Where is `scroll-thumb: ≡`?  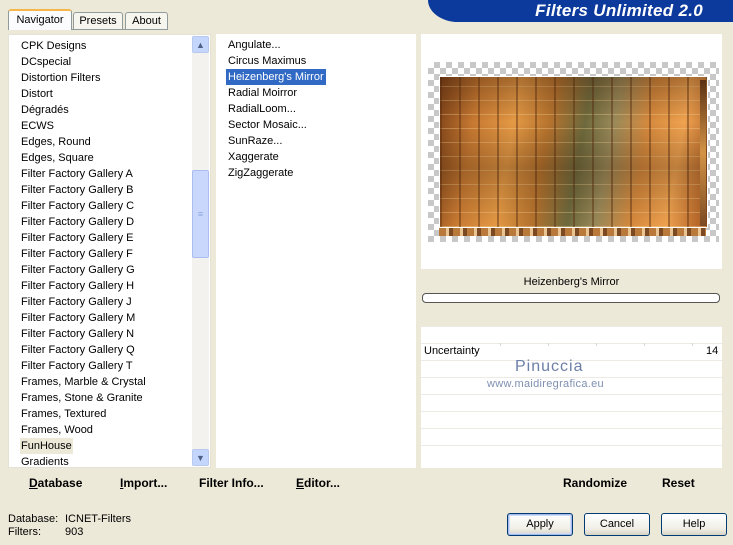
scroll-thumb: ≡ is located at coordinates (200, 214).